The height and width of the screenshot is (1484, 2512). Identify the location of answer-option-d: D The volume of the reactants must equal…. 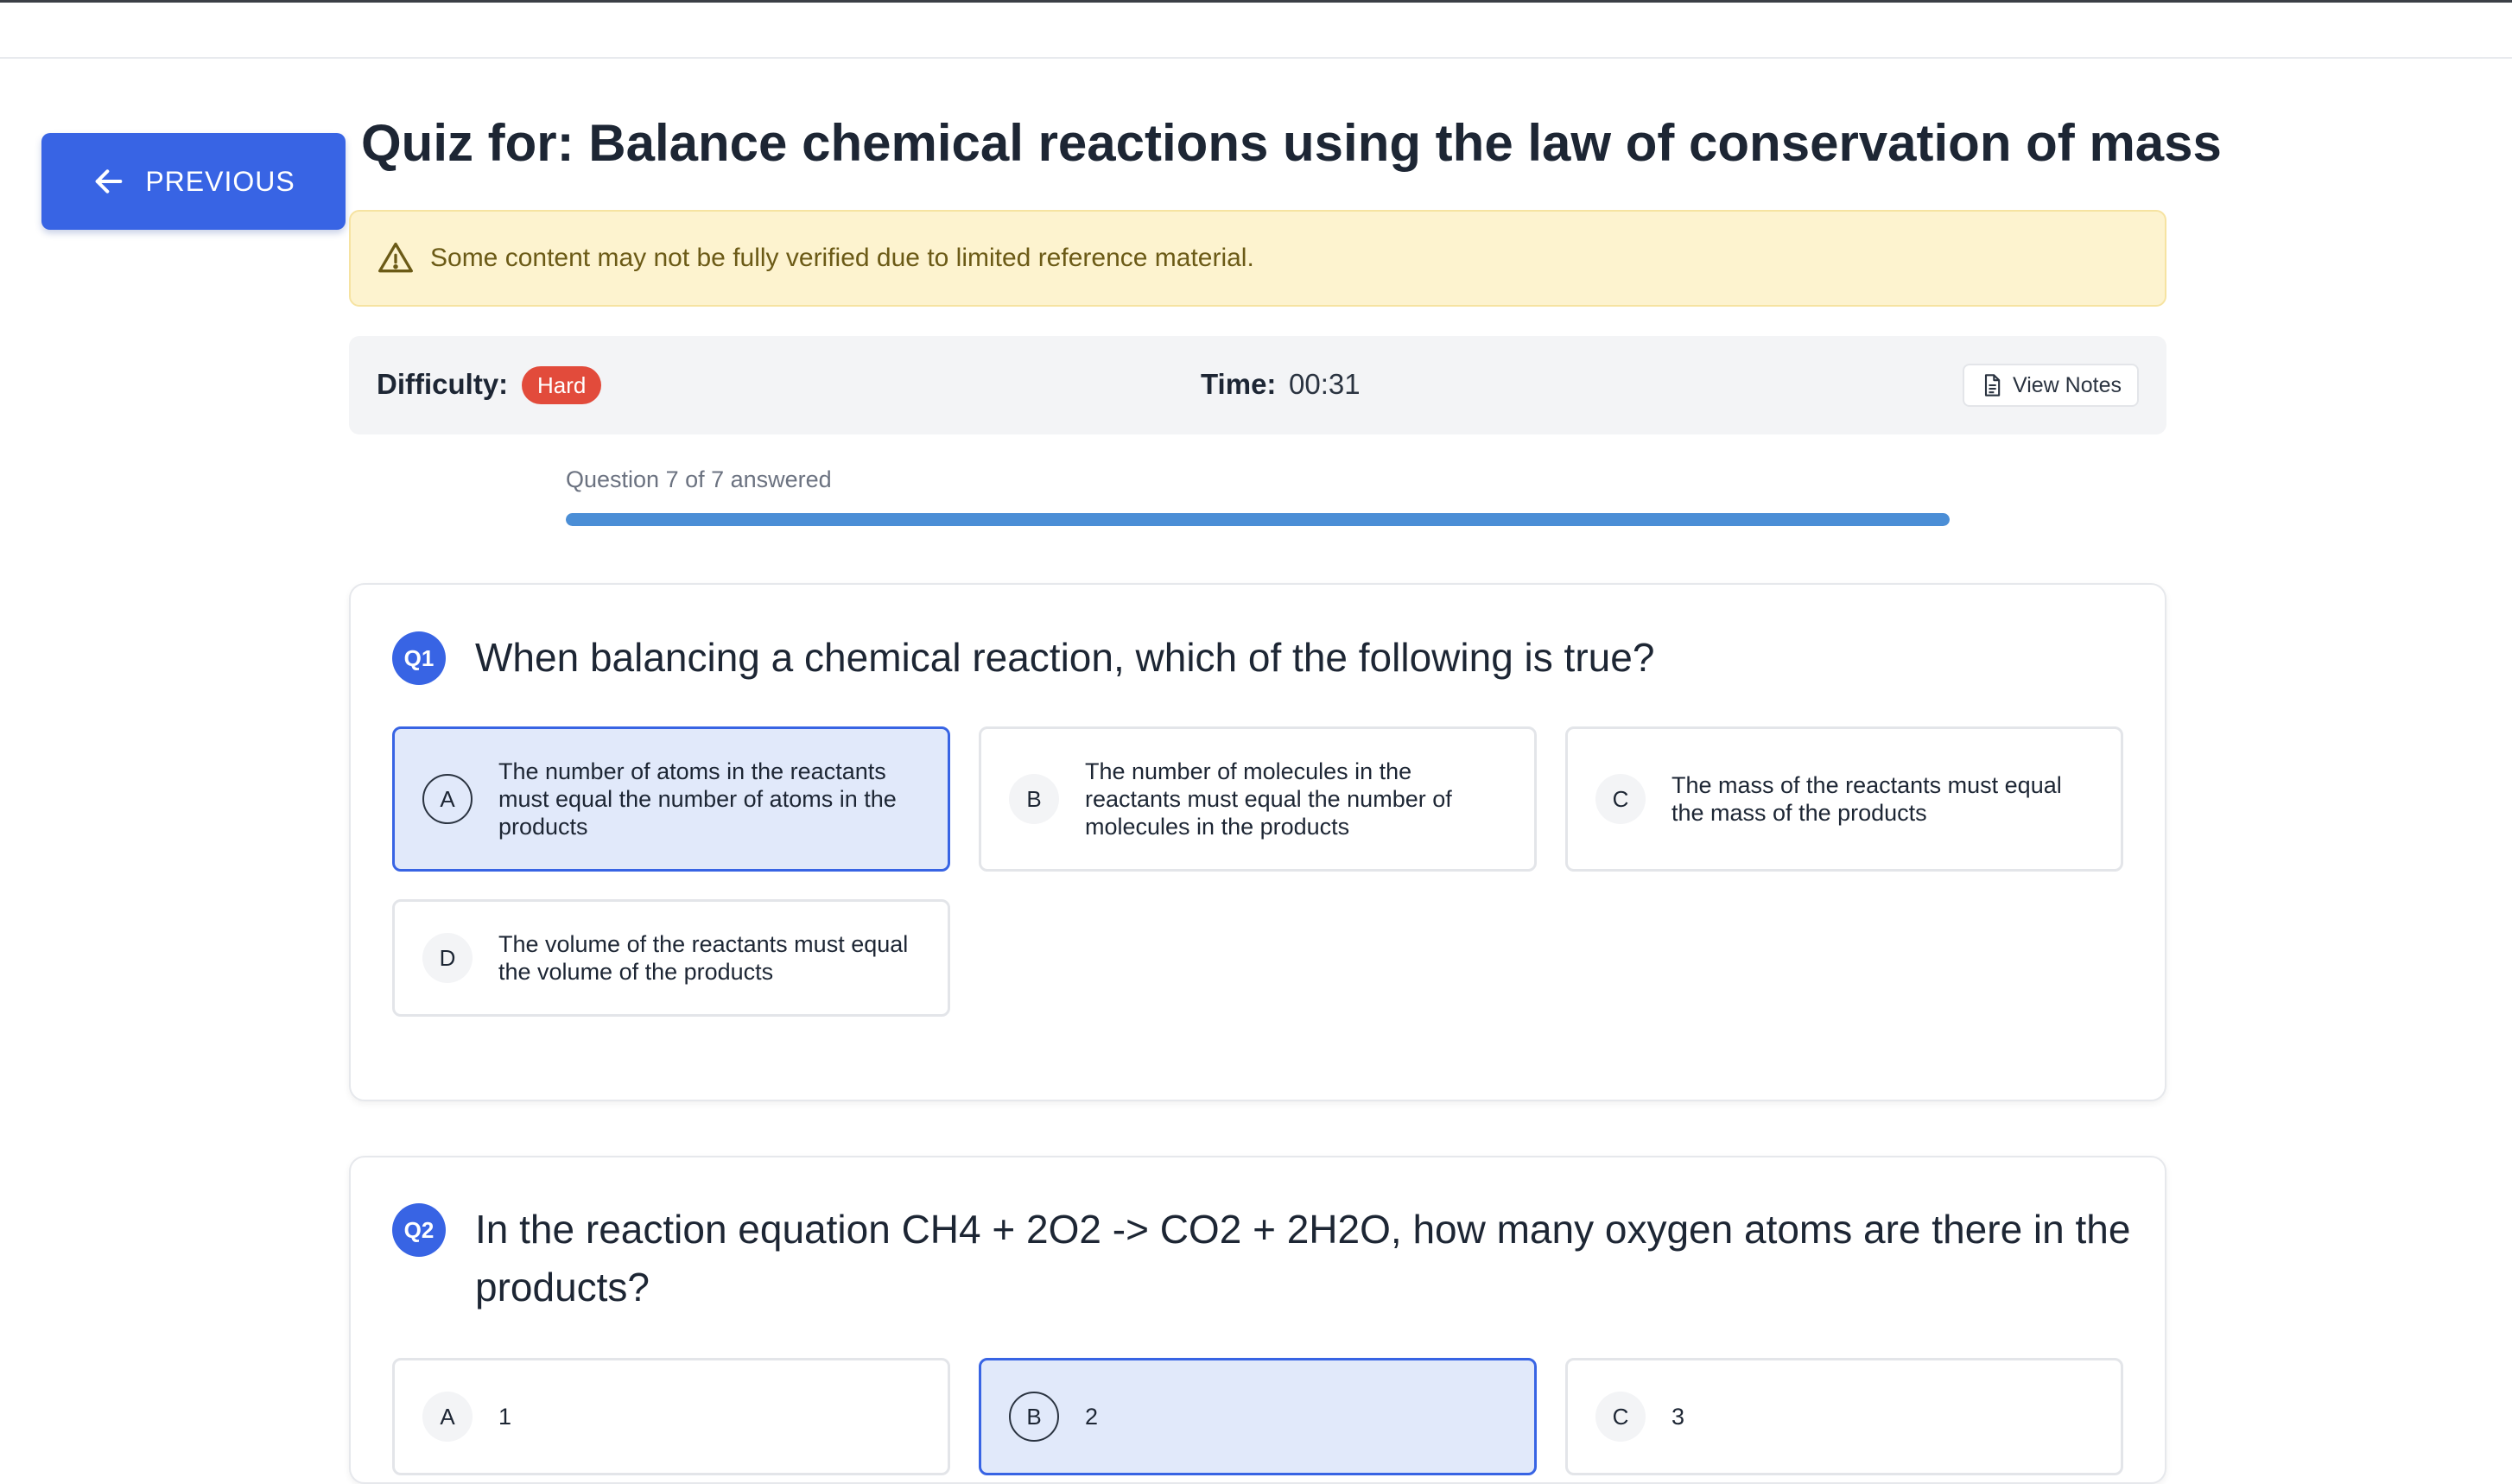
(671, 958).